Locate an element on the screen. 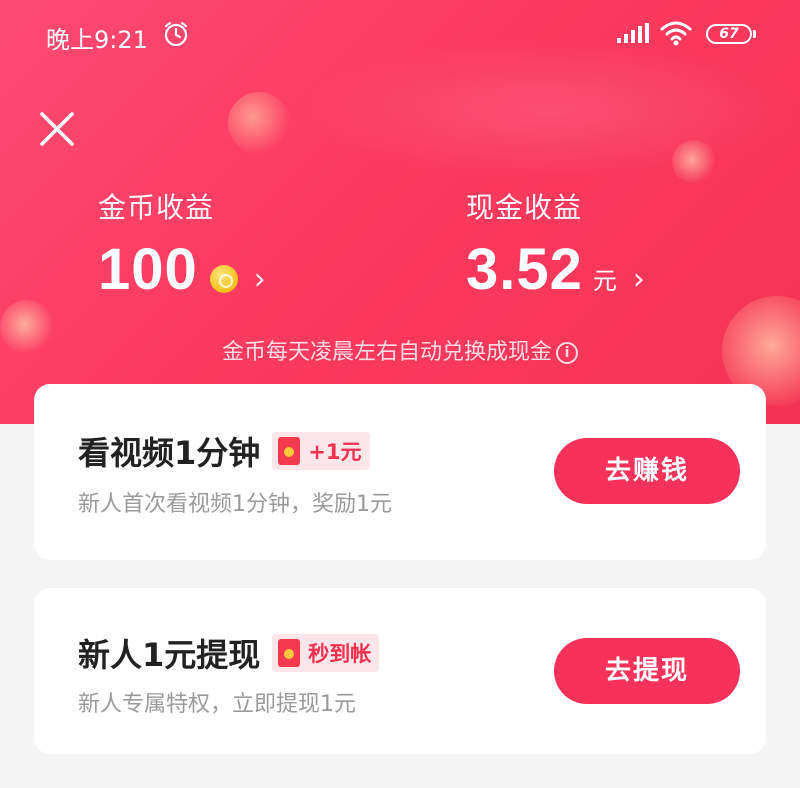 Image resolution: width=800 pixels, height=788 pixels. status-bar: 晚上9:21 67 is located at coordinates (400, 34).